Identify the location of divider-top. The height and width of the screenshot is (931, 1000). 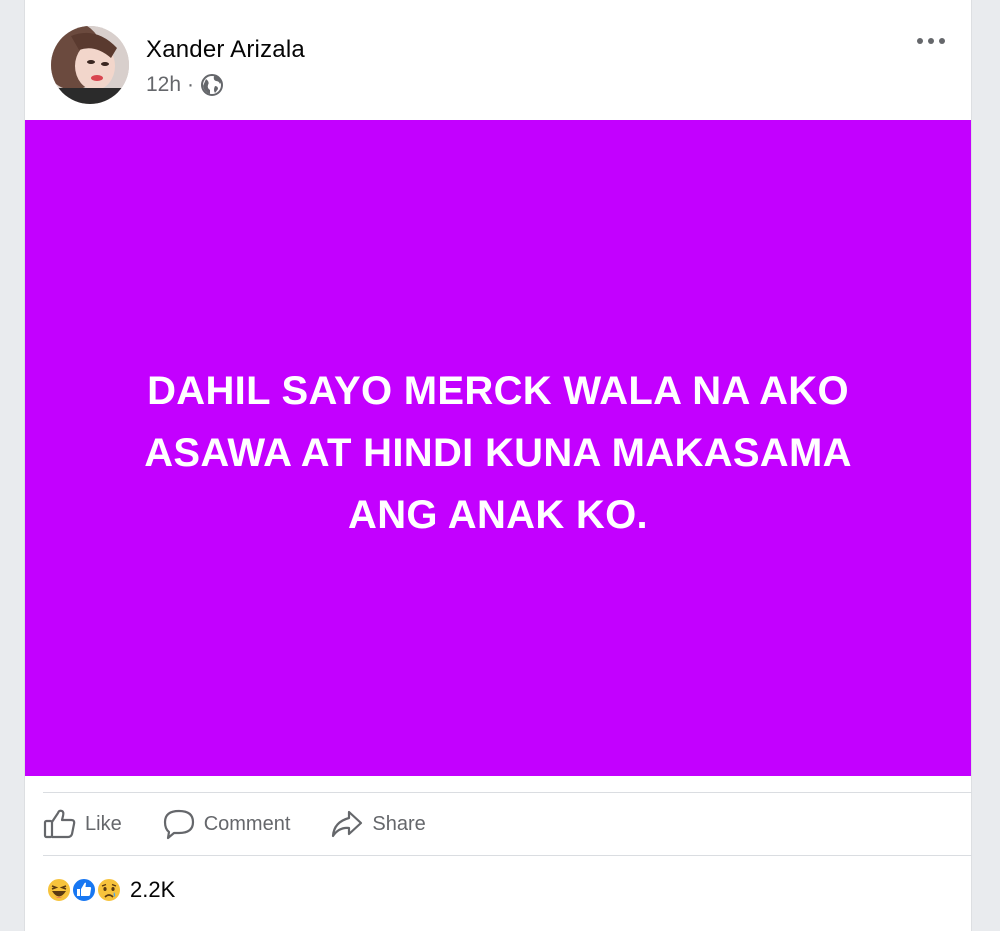
(507, 792).